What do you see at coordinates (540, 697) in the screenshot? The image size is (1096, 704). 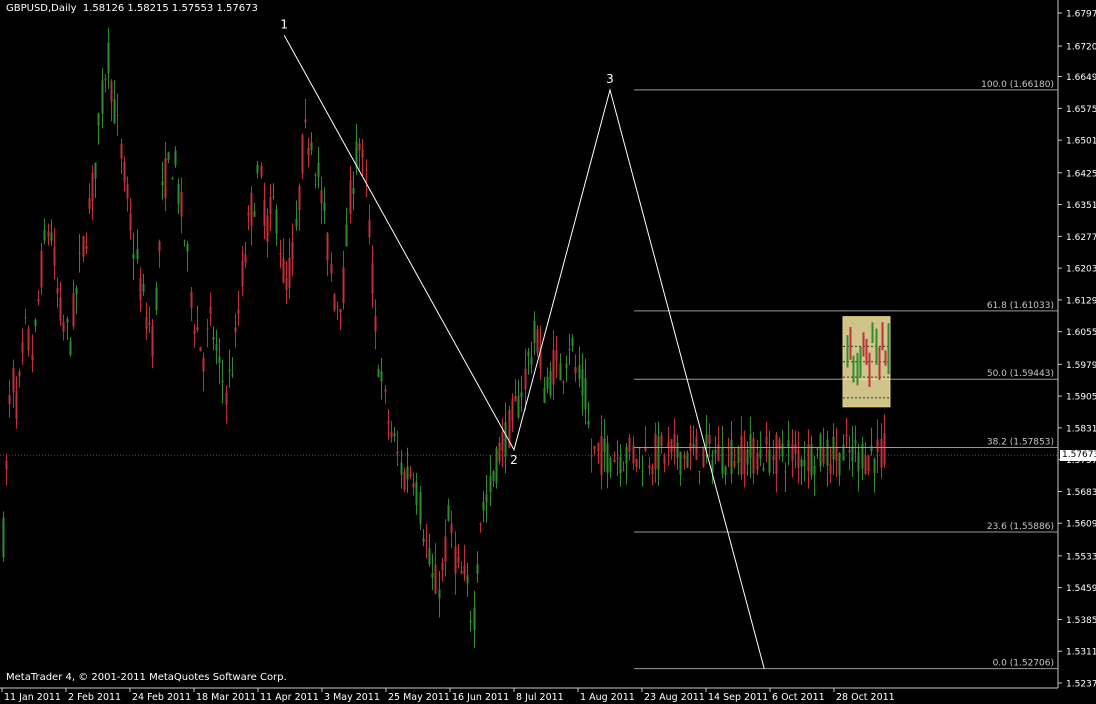 I see `time-tick-label: 8 Jul 2011` at bounding box center [540, 697].